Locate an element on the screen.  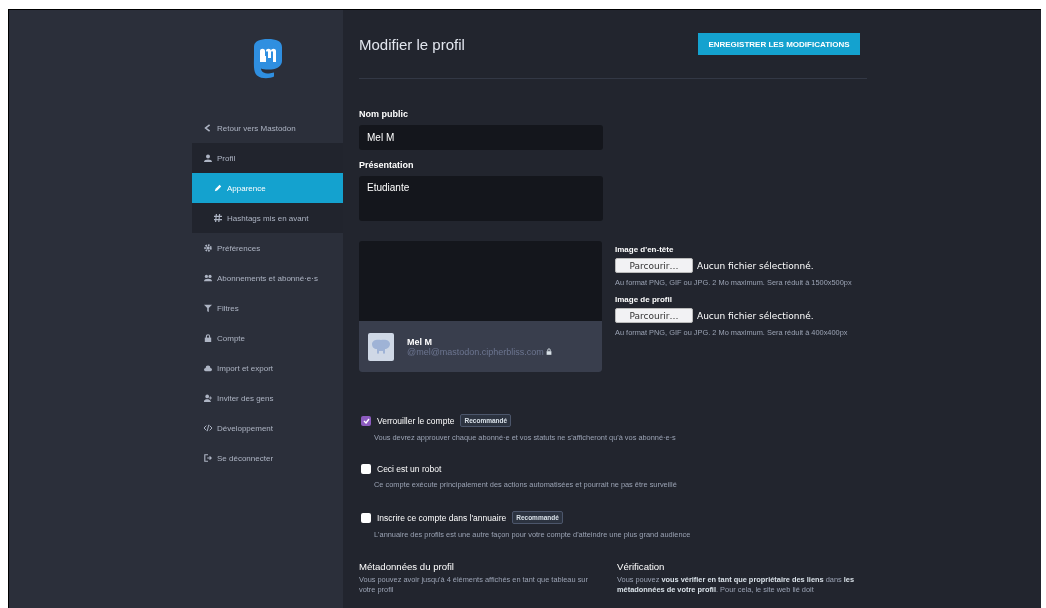
page-title: Modifier le profil is located at coordinates (412, 44).